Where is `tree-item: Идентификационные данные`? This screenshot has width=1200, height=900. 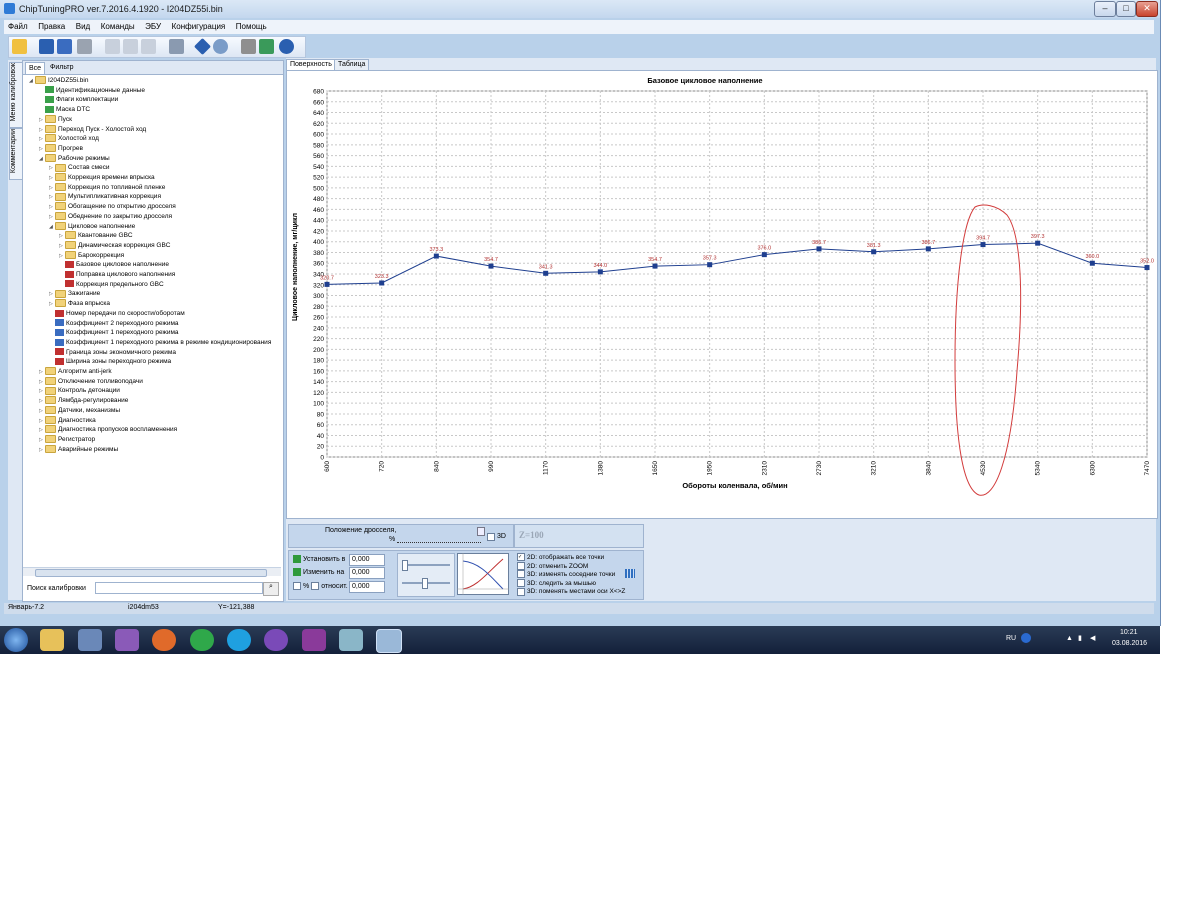 tree-item: Идентификационные данные is located at coordinates (92, 90).